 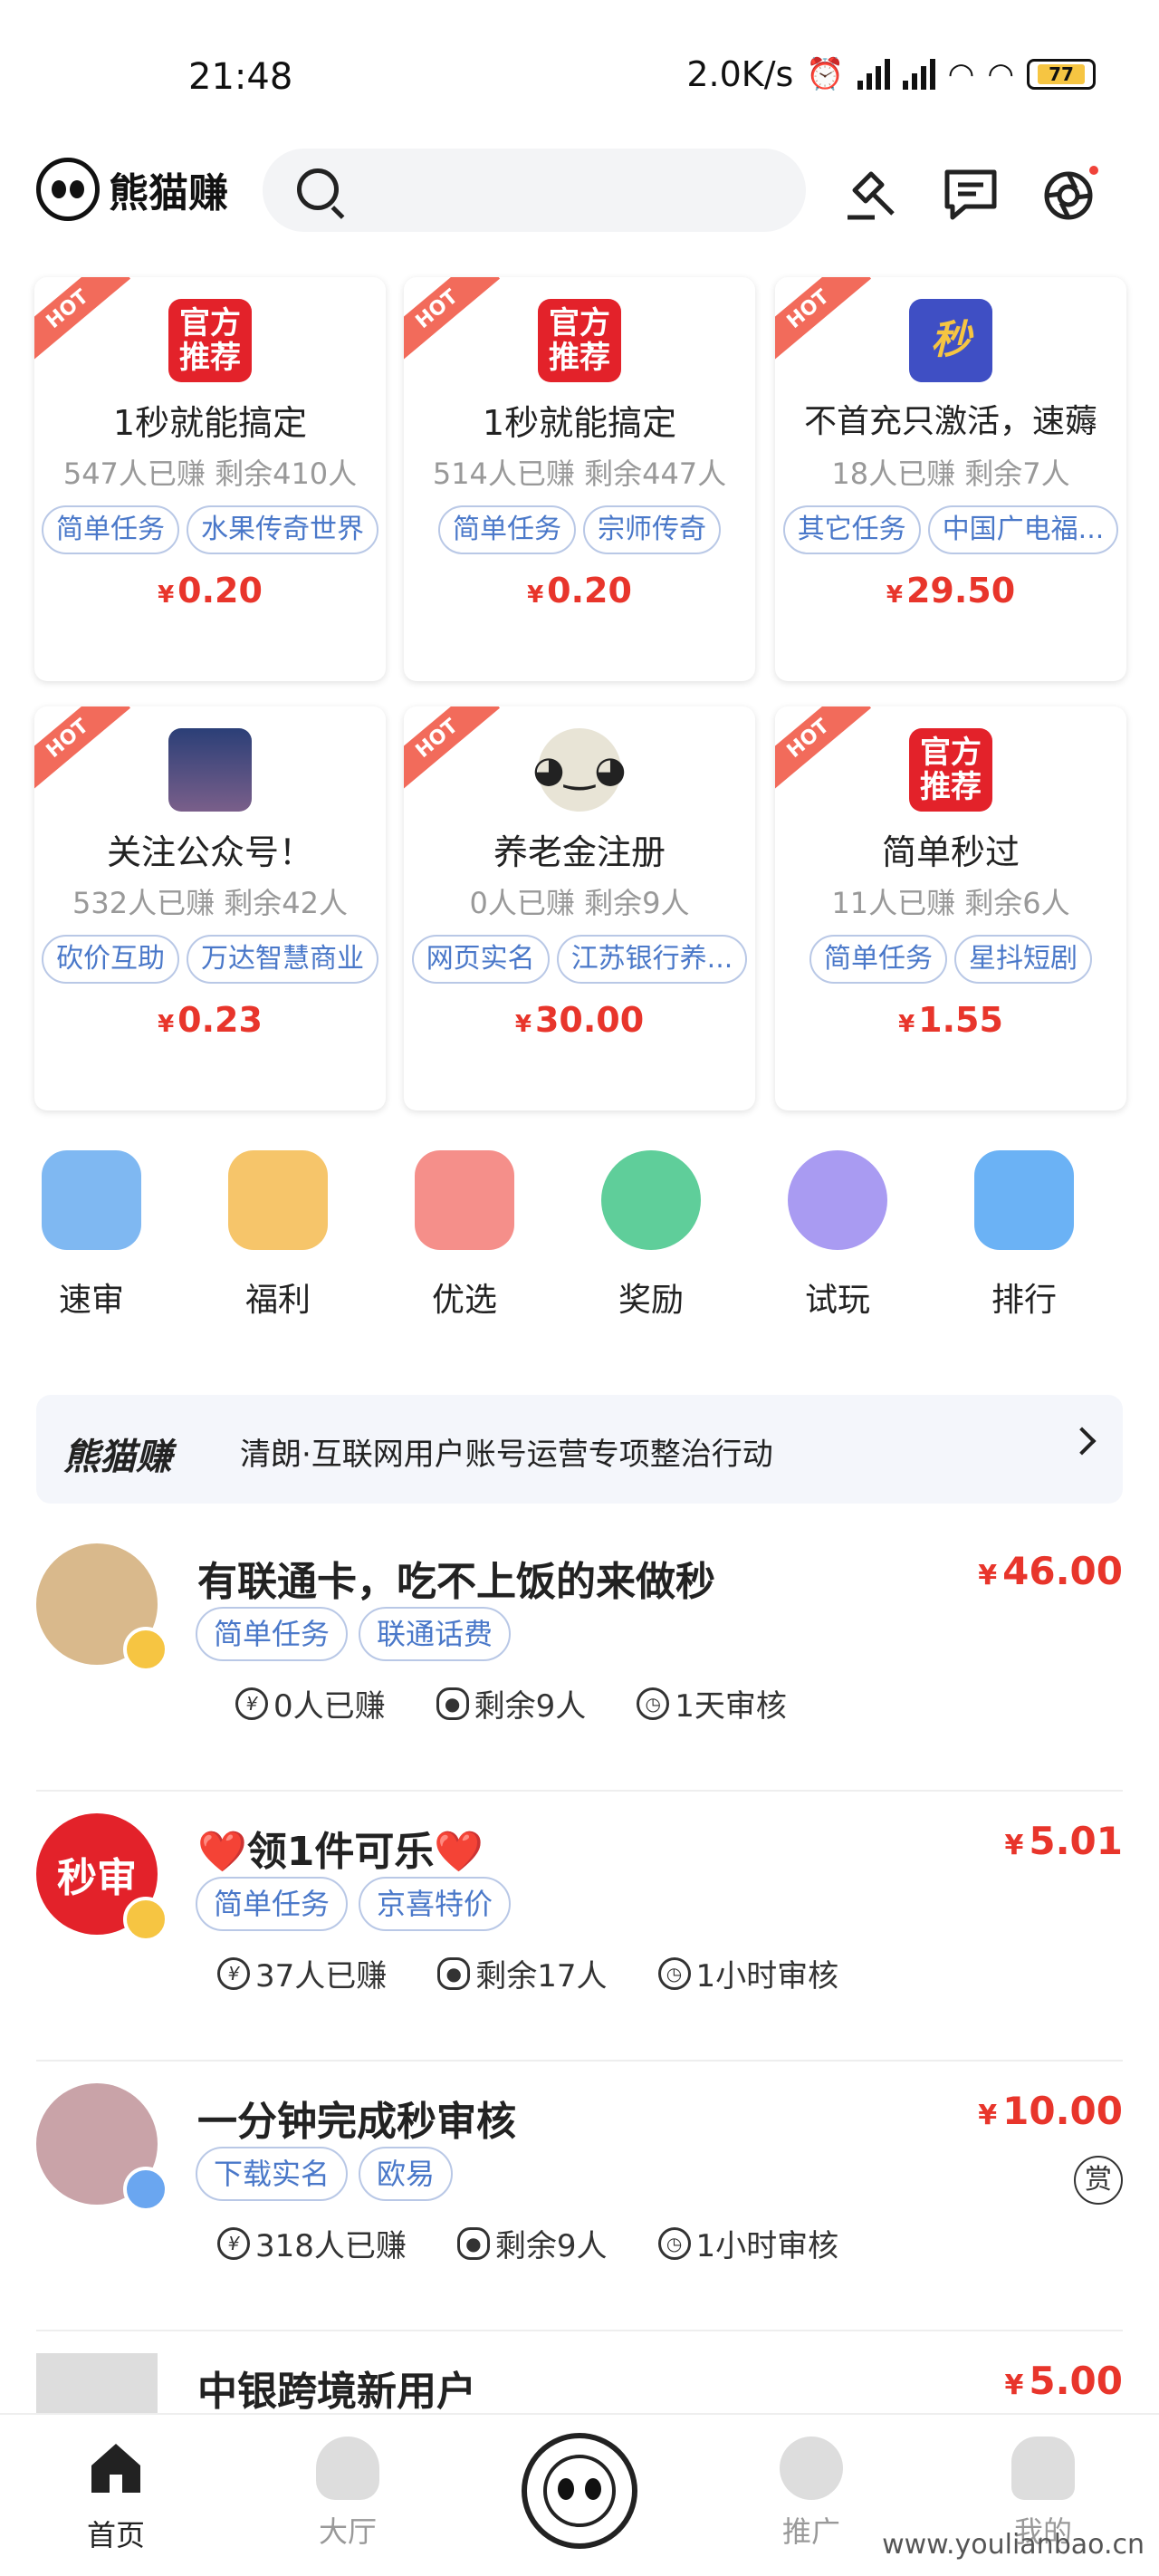 I want to click on quick-item-sushen: 速审, so click(x=91, y=1235).